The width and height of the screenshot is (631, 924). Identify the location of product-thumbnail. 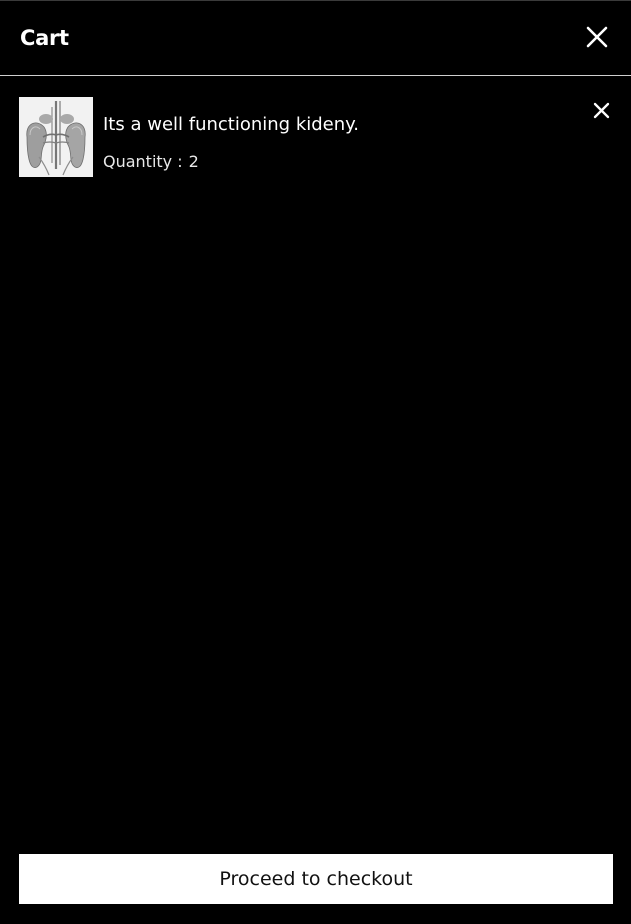
(56, 137).